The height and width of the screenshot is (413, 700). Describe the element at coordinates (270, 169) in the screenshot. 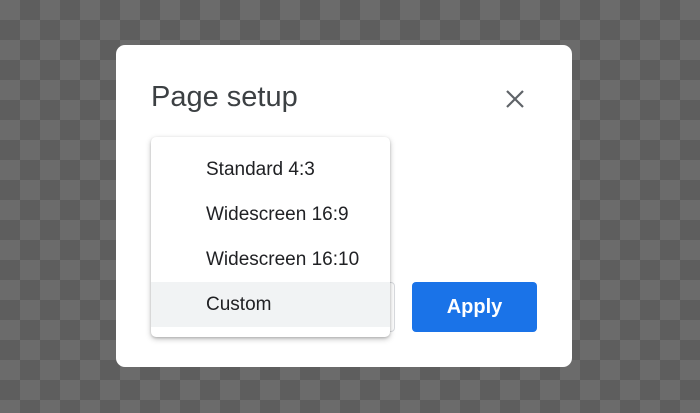

I see `menu-item-standard-4-3: Standard 4:3` at that location.